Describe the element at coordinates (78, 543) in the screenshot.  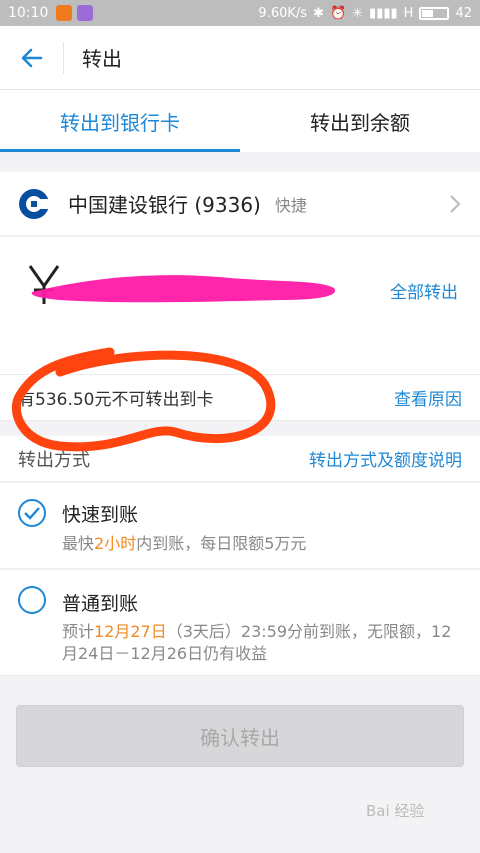
I see `desc-text: 最快` at that location.